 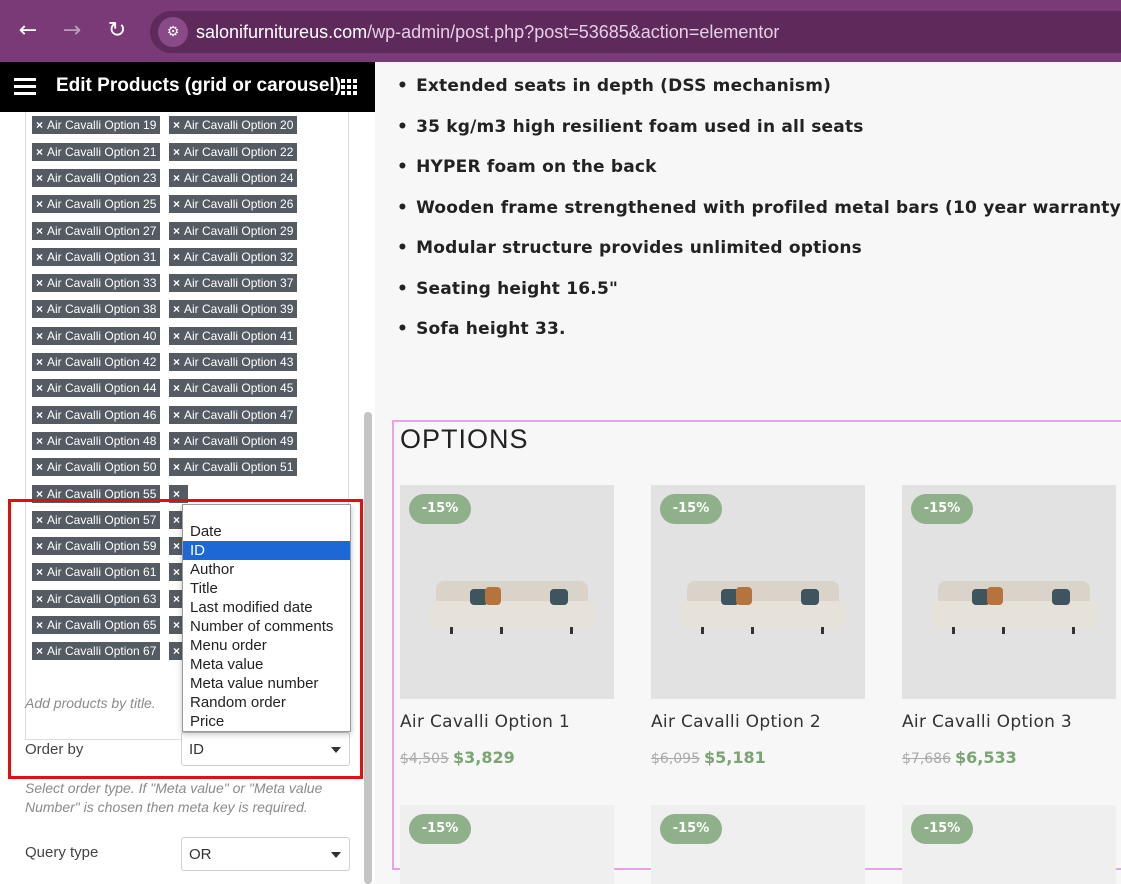 I want to click on product-name: Air Cavalli Option 2, so click(x=736, y=722).